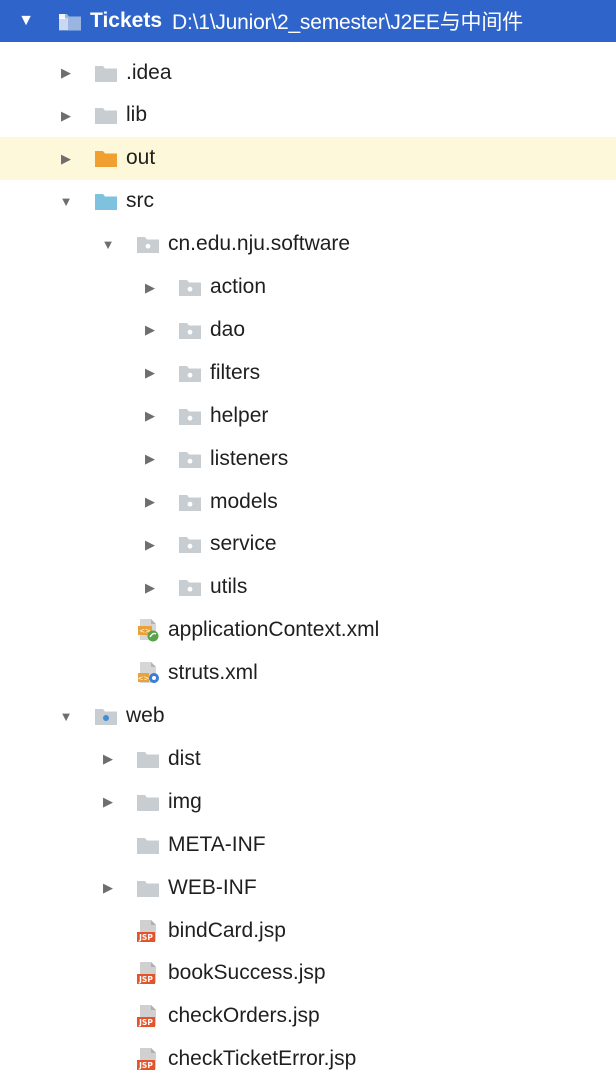  I want to click on web-folder-icon, so click(106, 716).